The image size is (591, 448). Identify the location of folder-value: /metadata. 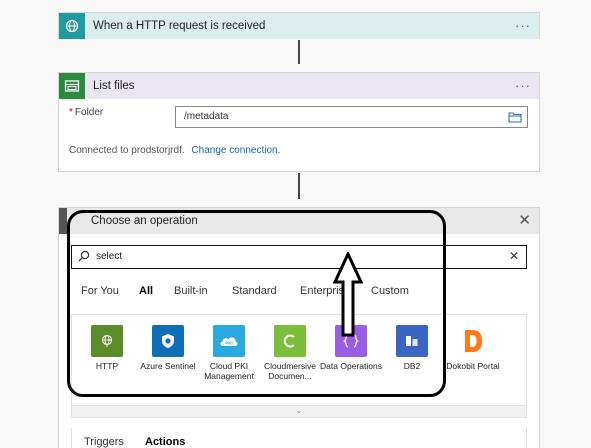
(206, 116).